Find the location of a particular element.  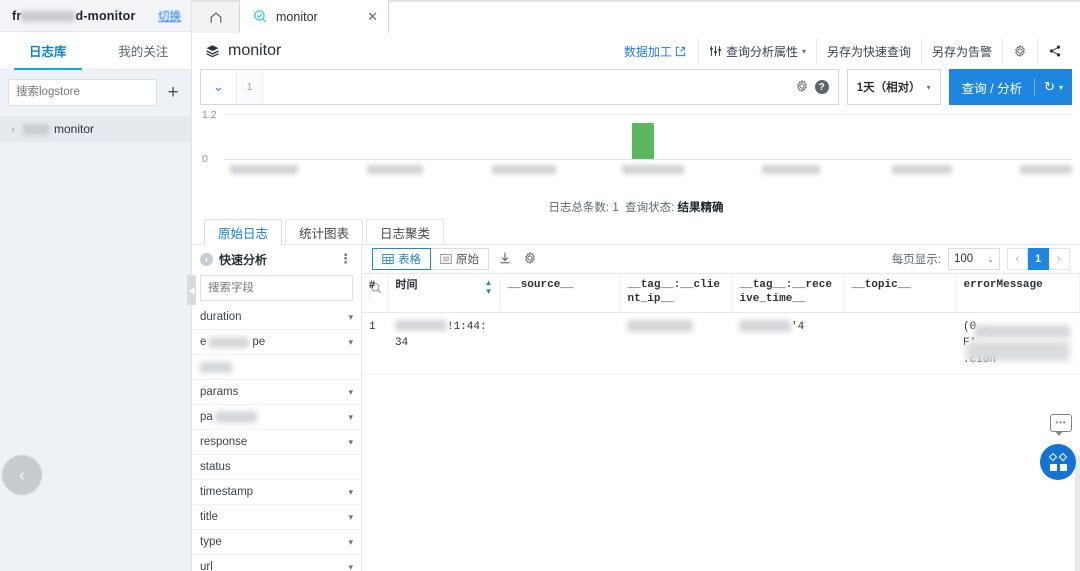

histogram-chart: 1.2 0 is located at coordinates (637, 152).